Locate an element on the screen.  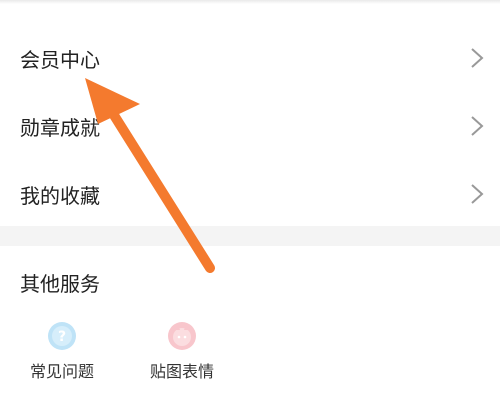
question-circle-icon: ? is located at coordinates (62, 336).